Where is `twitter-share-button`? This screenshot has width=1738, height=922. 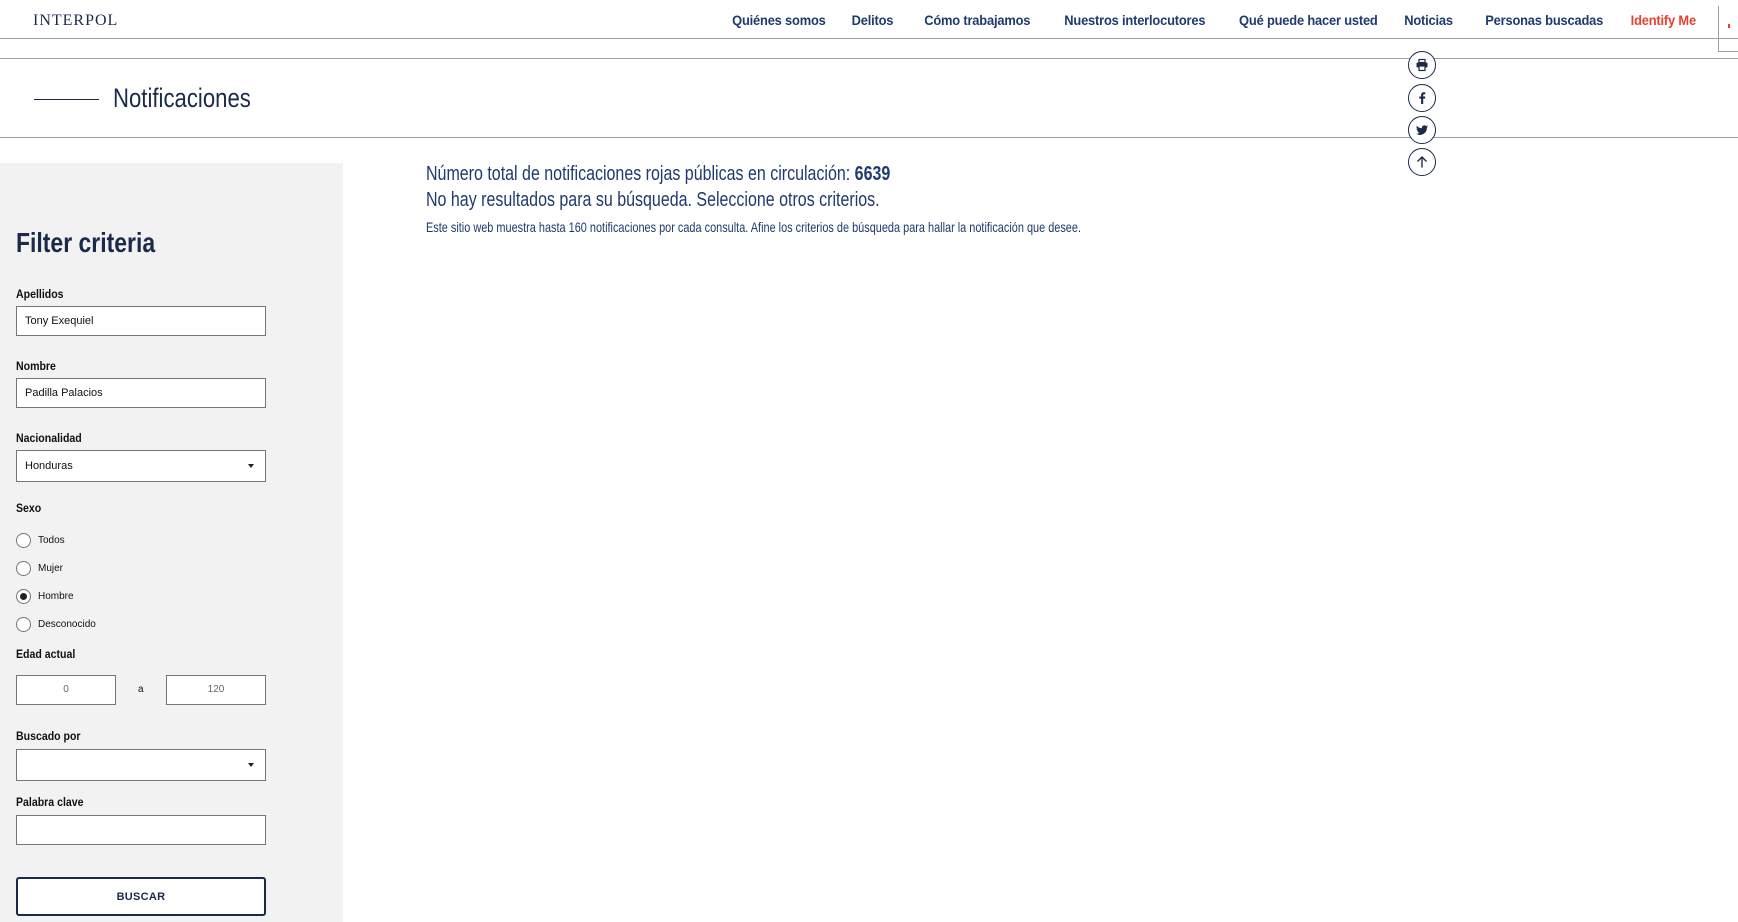 twitter-share-button is located at coordinates (1422, 130).